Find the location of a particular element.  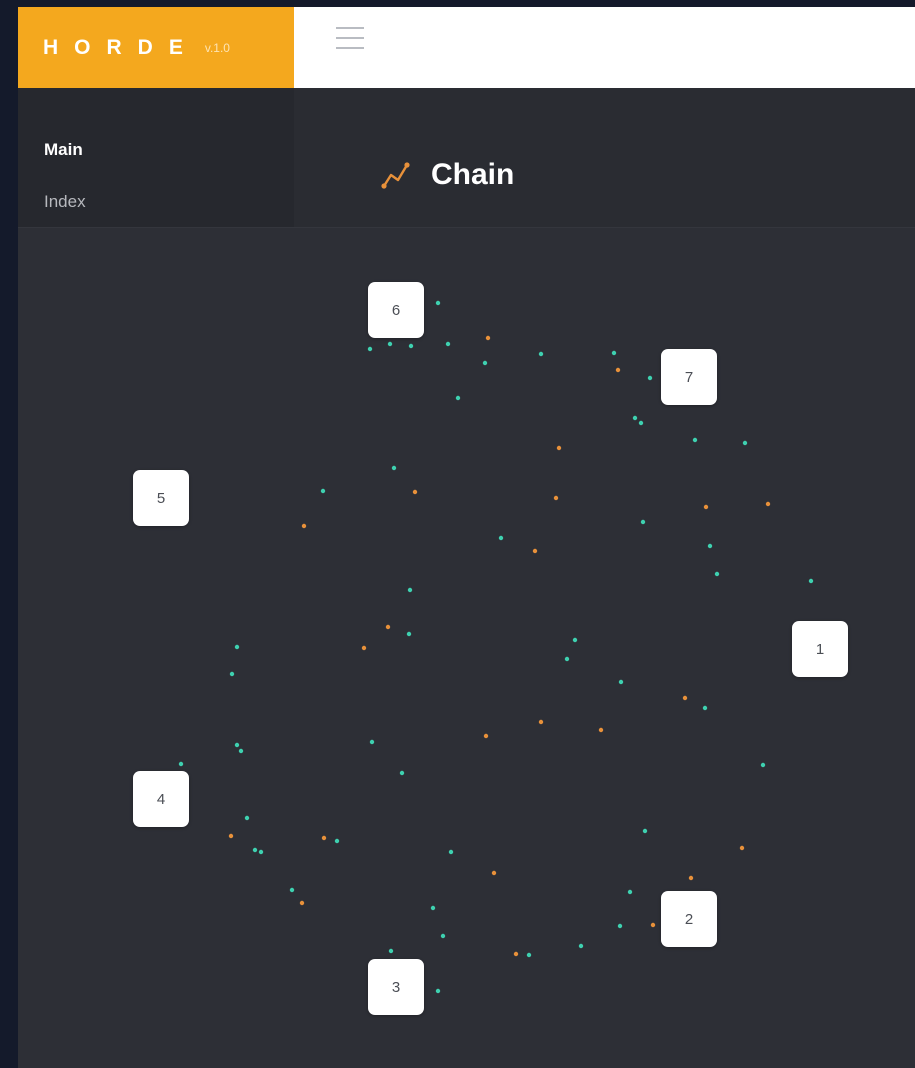

sidebar-item-main: Main is located at coordinates (63, 150).